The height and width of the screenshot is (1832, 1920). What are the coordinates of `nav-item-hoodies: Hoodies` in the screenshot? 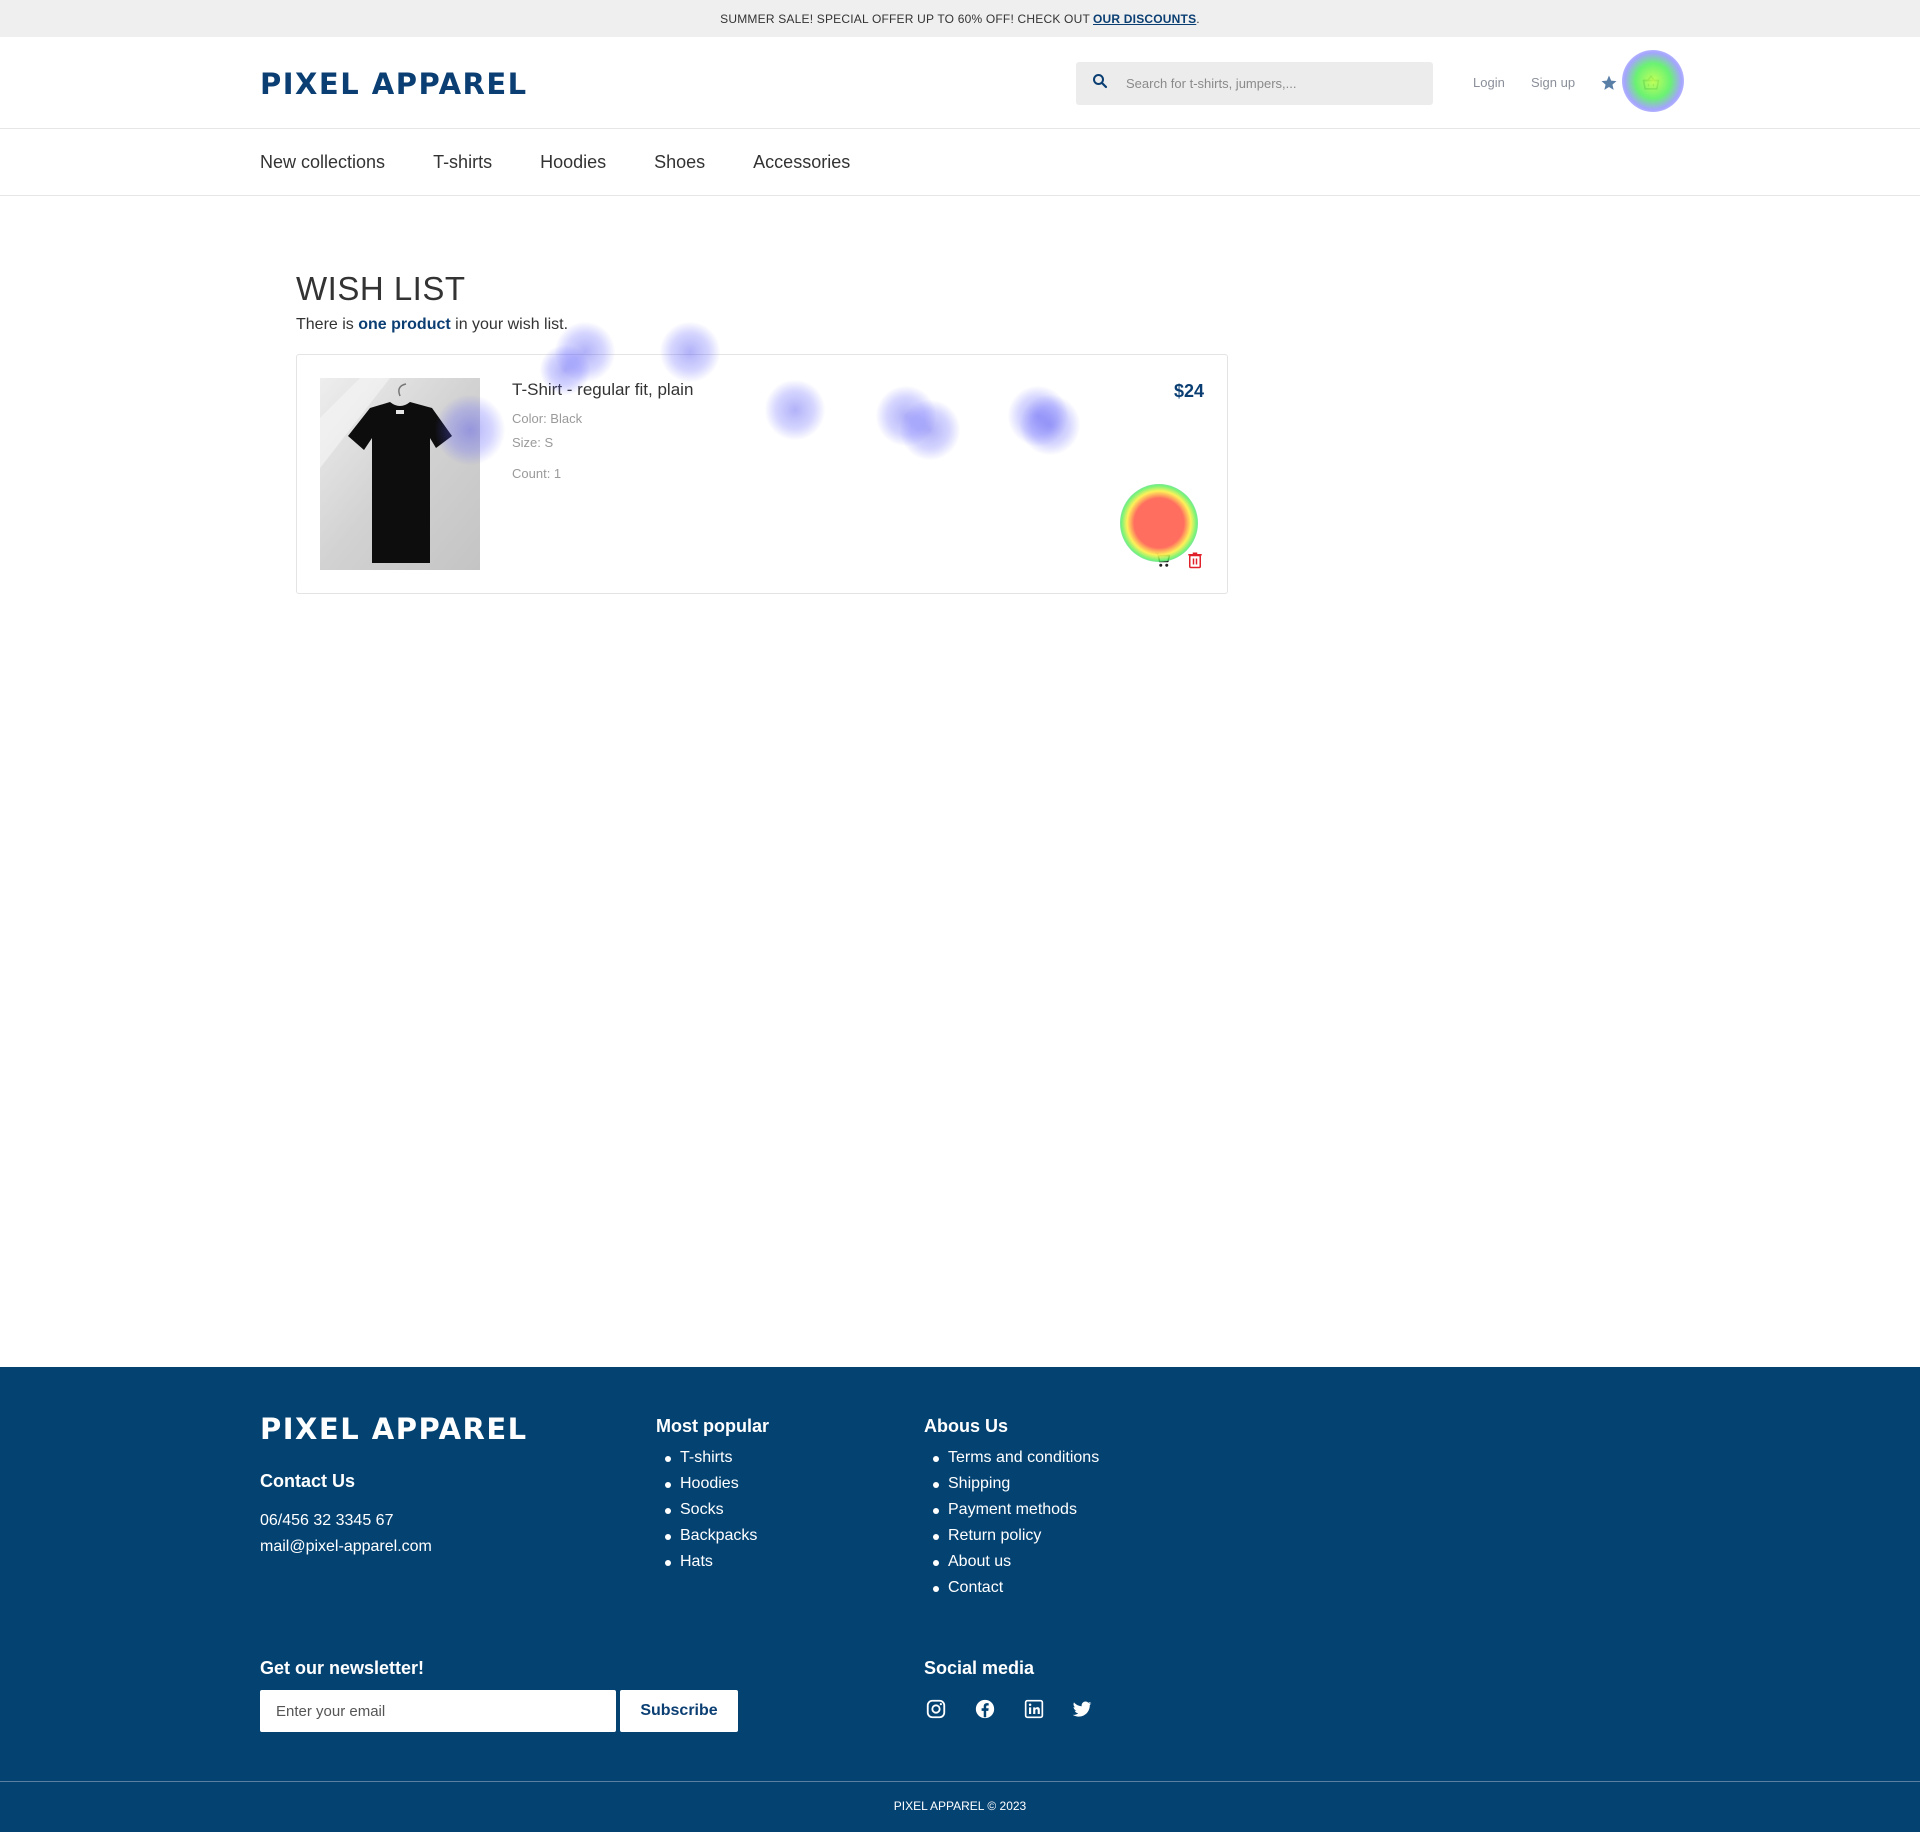 It's located at (573, 162).